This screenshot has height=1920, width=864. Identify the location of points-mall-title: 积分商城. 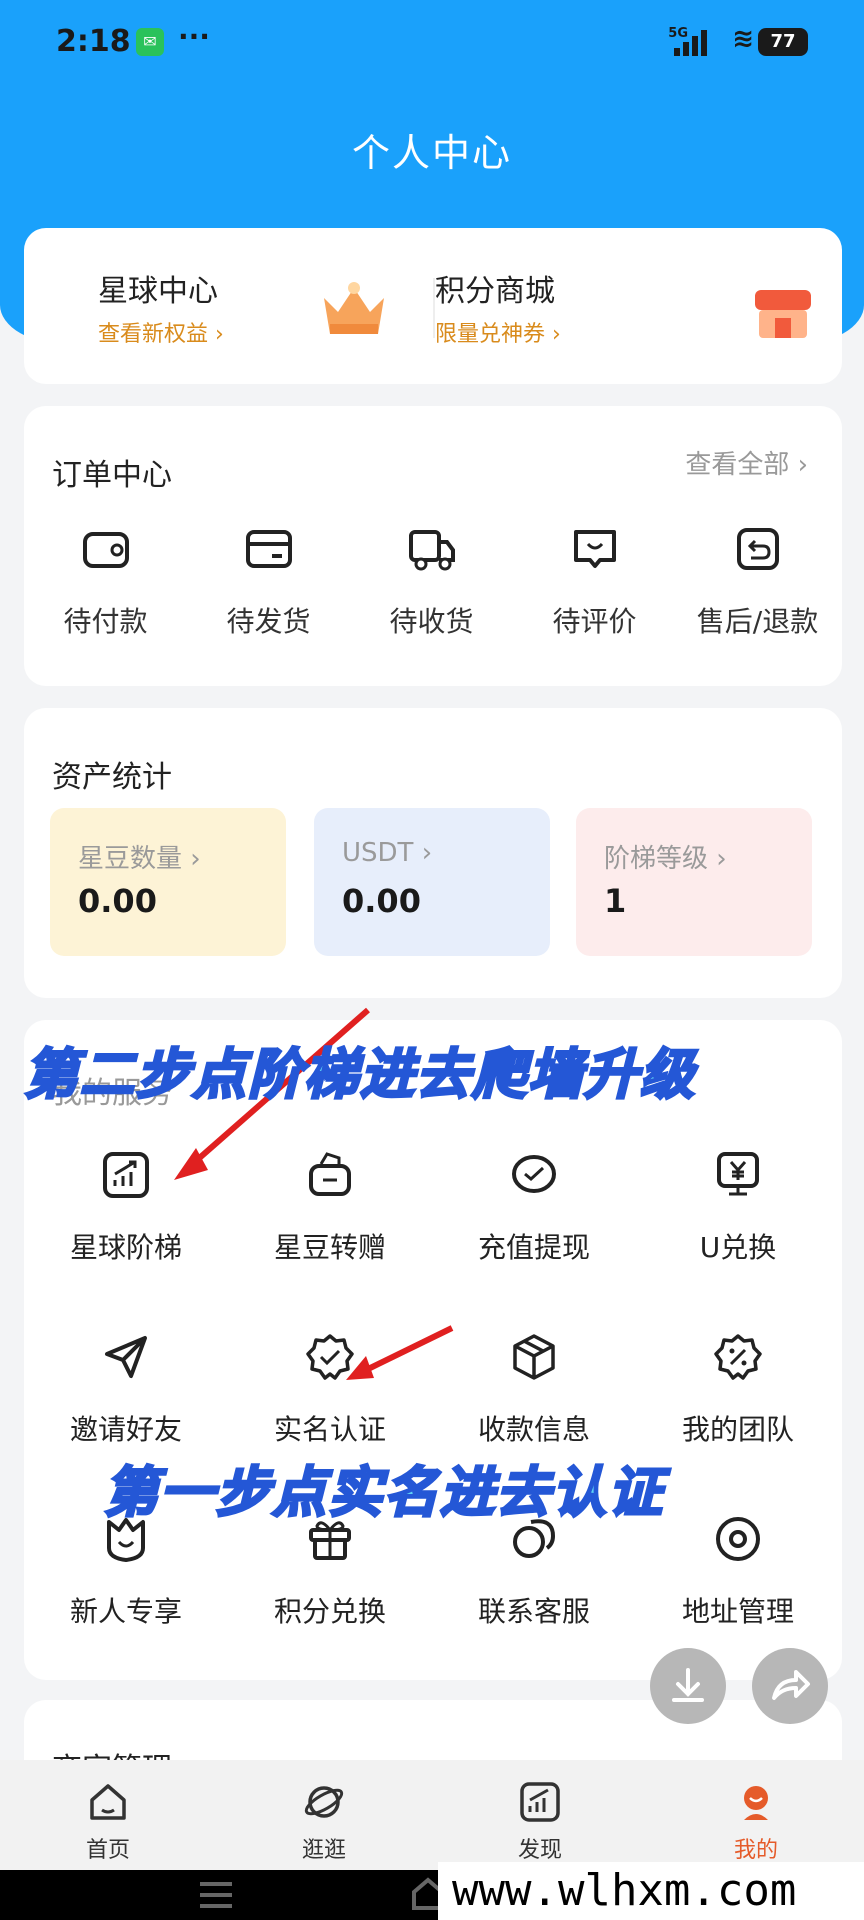
(495, 291).